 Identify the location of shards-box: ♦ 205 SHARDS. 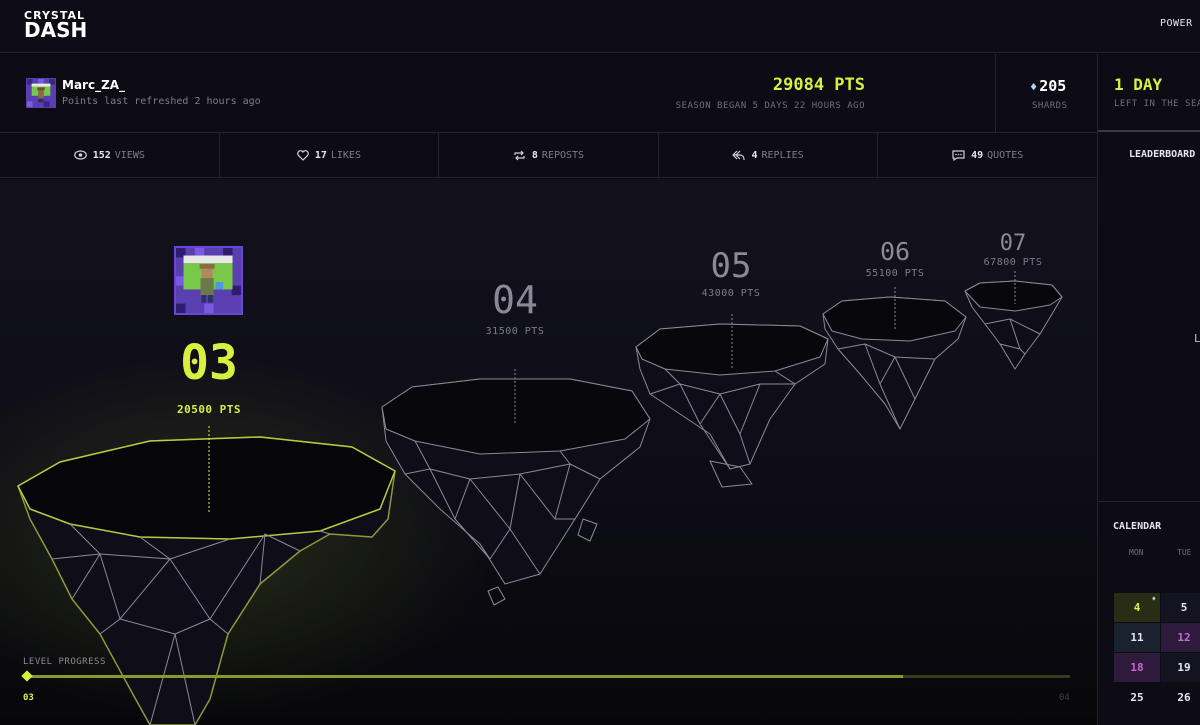
(1046, 93).